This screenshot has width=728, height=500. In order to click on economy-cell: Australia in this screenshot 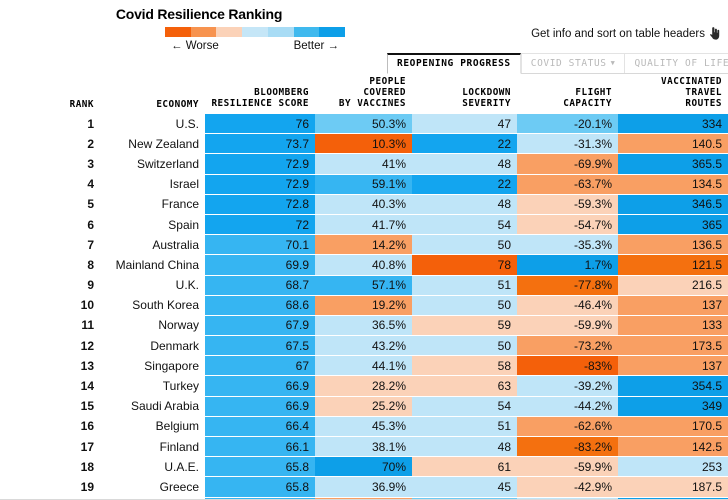, I will do `click(152, 244)`.